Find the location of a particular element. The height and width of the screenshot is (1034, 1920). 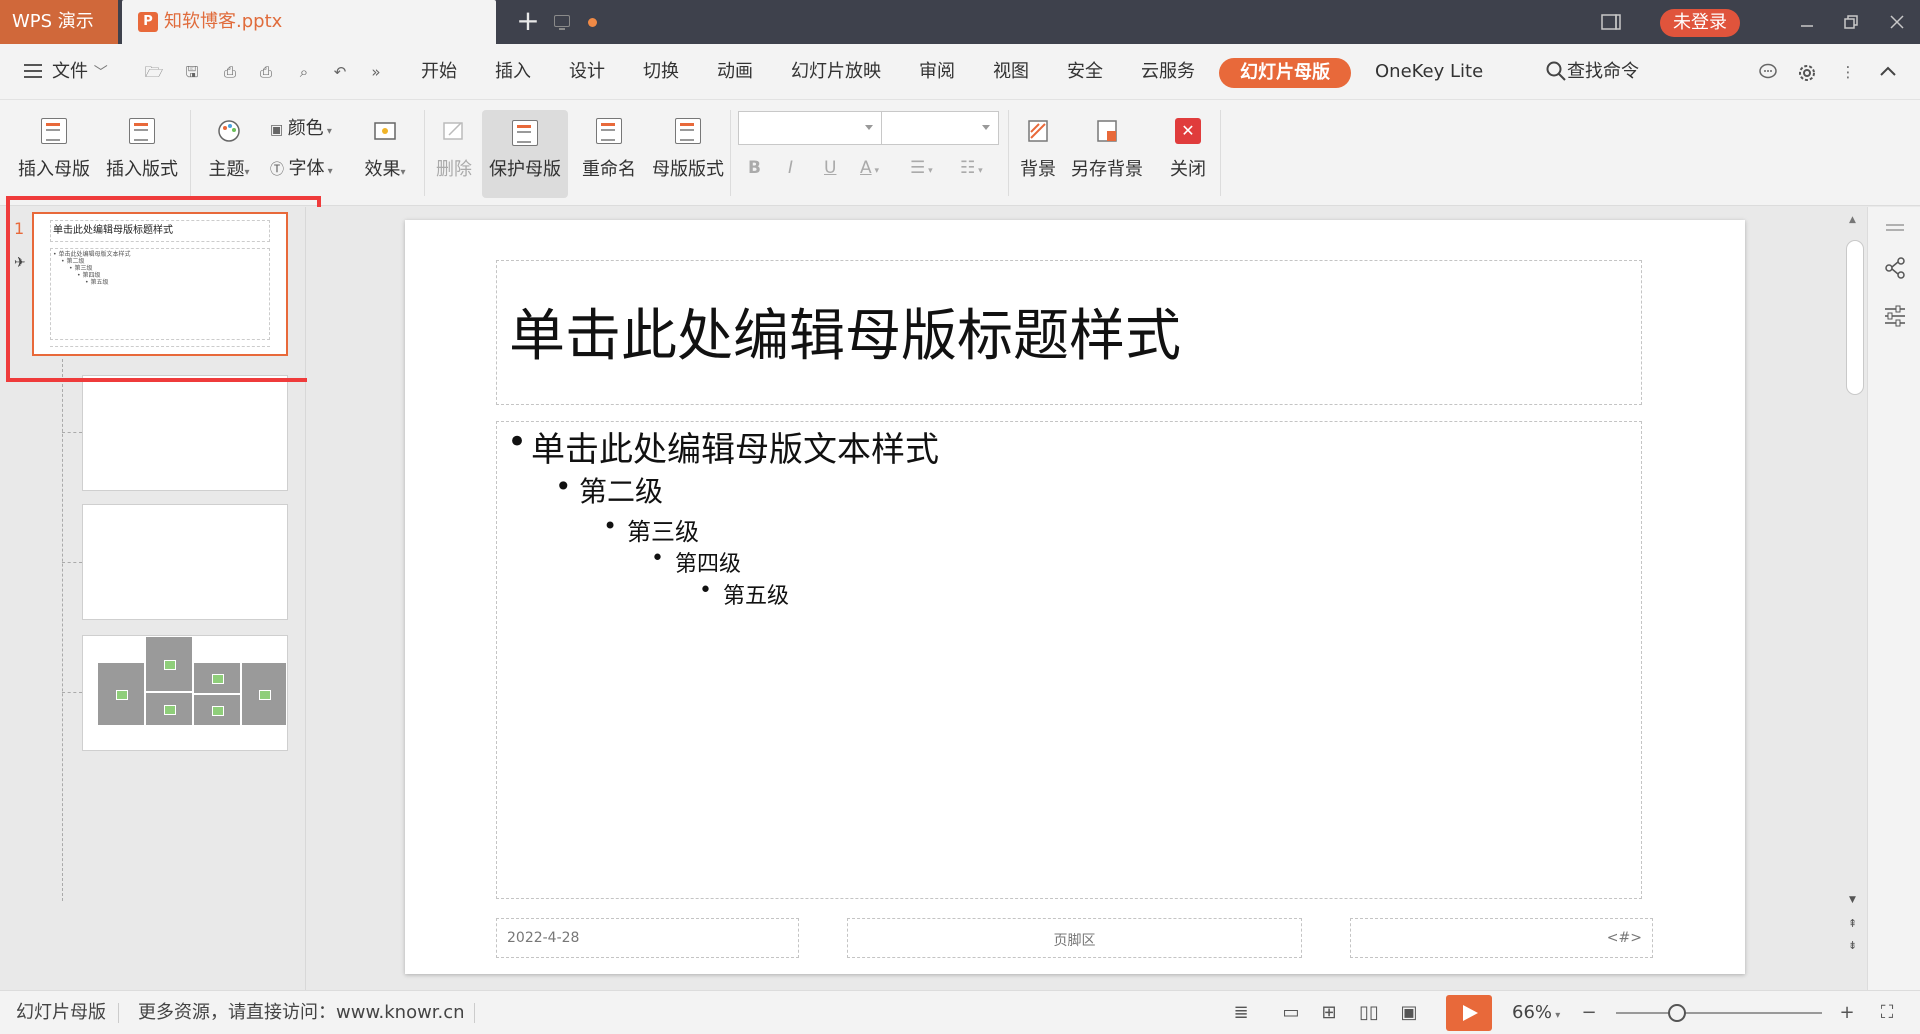

promo-text: 更多资源，请直接访问：www.knowr.cn is located at coordinates (301, 1012).